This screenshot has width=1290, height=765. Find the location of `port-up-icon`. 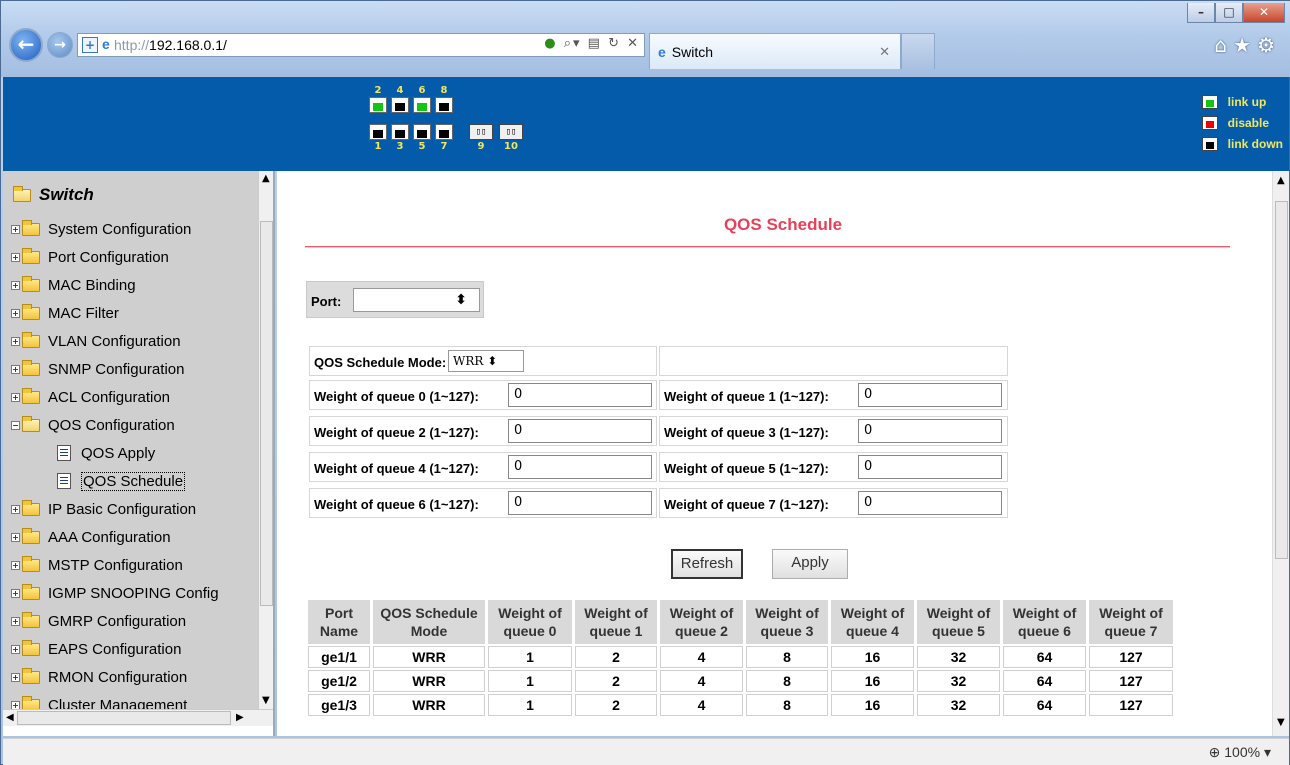

port-up-icon is located at coordinates (1209, 101).